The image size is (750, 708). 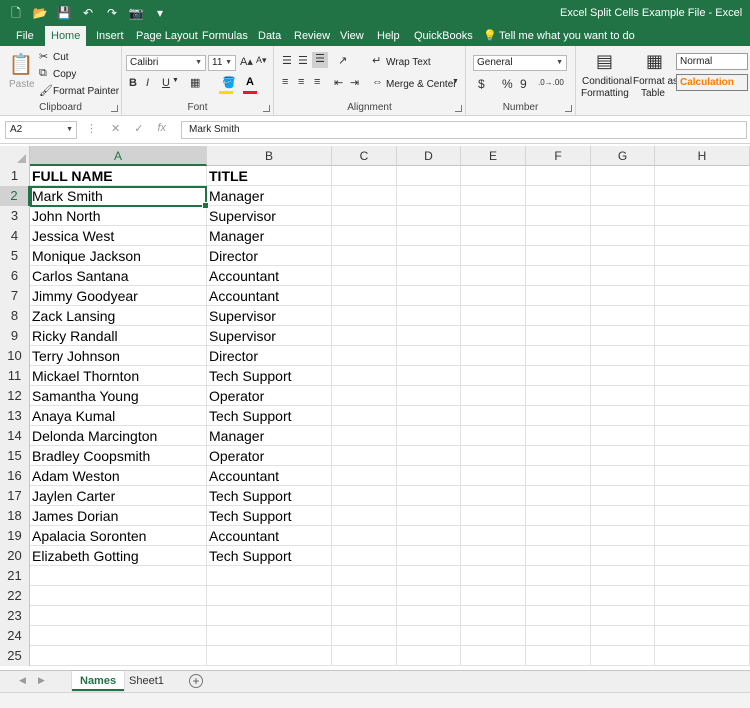 What do you see at coordinates (429, 276) in the screenshot?
I see `cell-d6` at bounding box center [429, 276].